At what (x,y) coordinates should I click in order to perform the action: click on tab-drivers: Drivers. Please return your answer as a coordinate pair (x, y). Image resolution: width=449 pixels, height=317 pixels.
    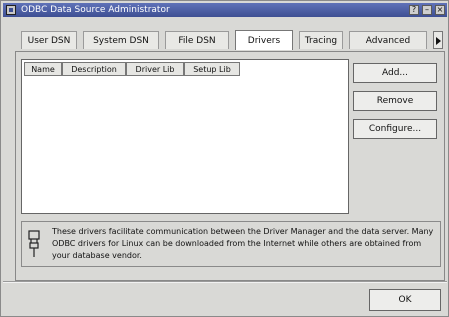
    Looking at the image, I should click on (264, 40).